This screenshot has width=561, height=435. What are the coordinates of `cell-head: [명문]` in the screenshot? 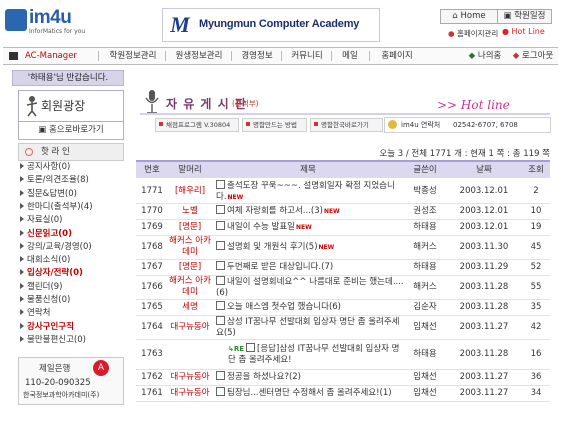 It's located at (190, 267).